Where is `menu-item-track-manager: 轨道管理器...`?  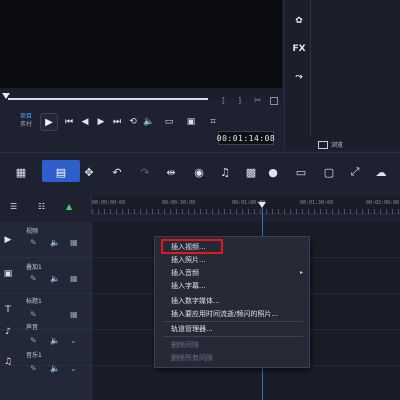 menu-item-track-manager: 轨道管理器... is located at coordinates (192, 329).